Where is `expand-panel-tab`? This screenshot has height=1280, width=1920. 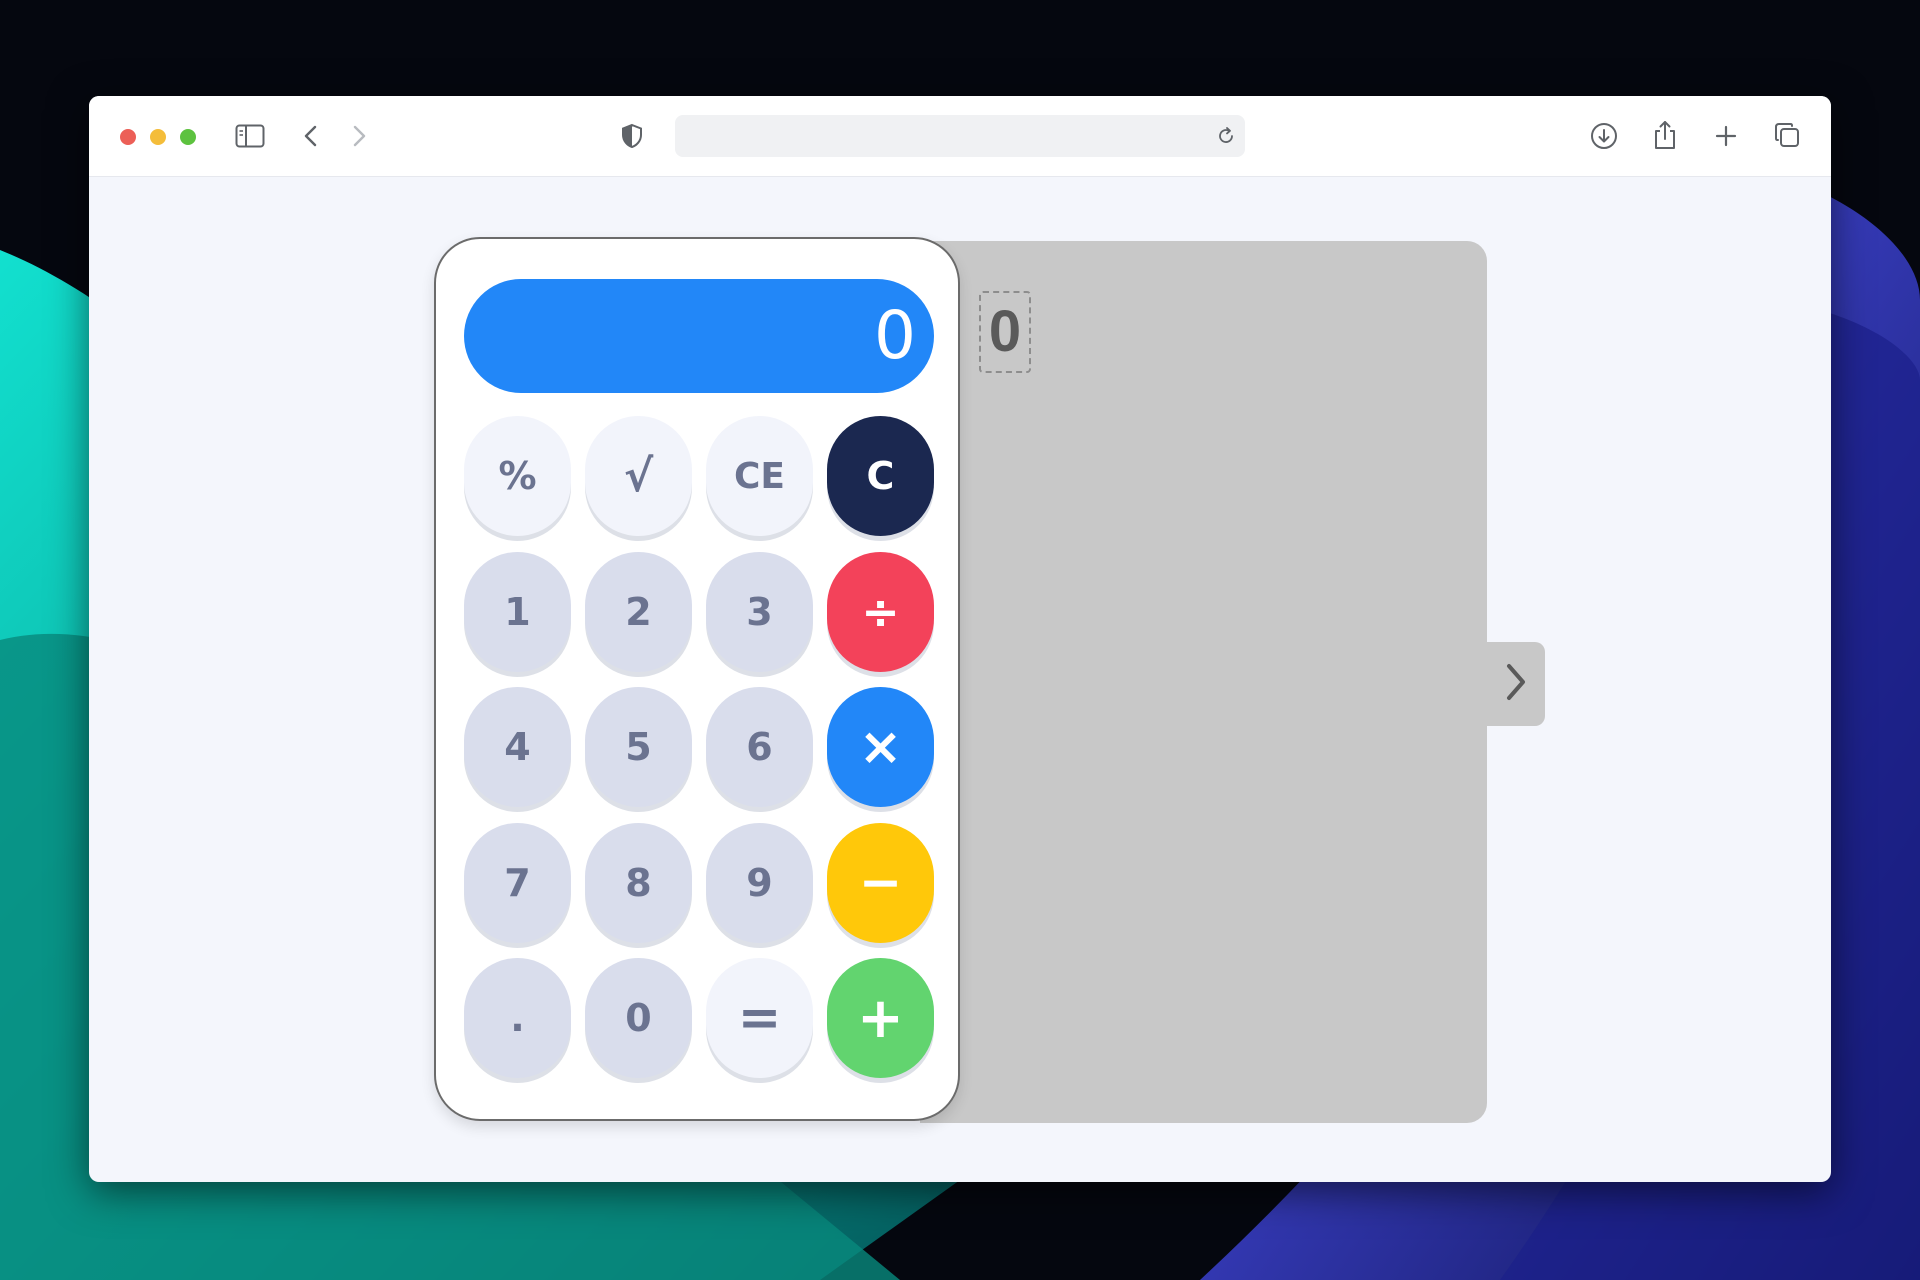
expand-panel-tab is located at coordinates (1516, 684).